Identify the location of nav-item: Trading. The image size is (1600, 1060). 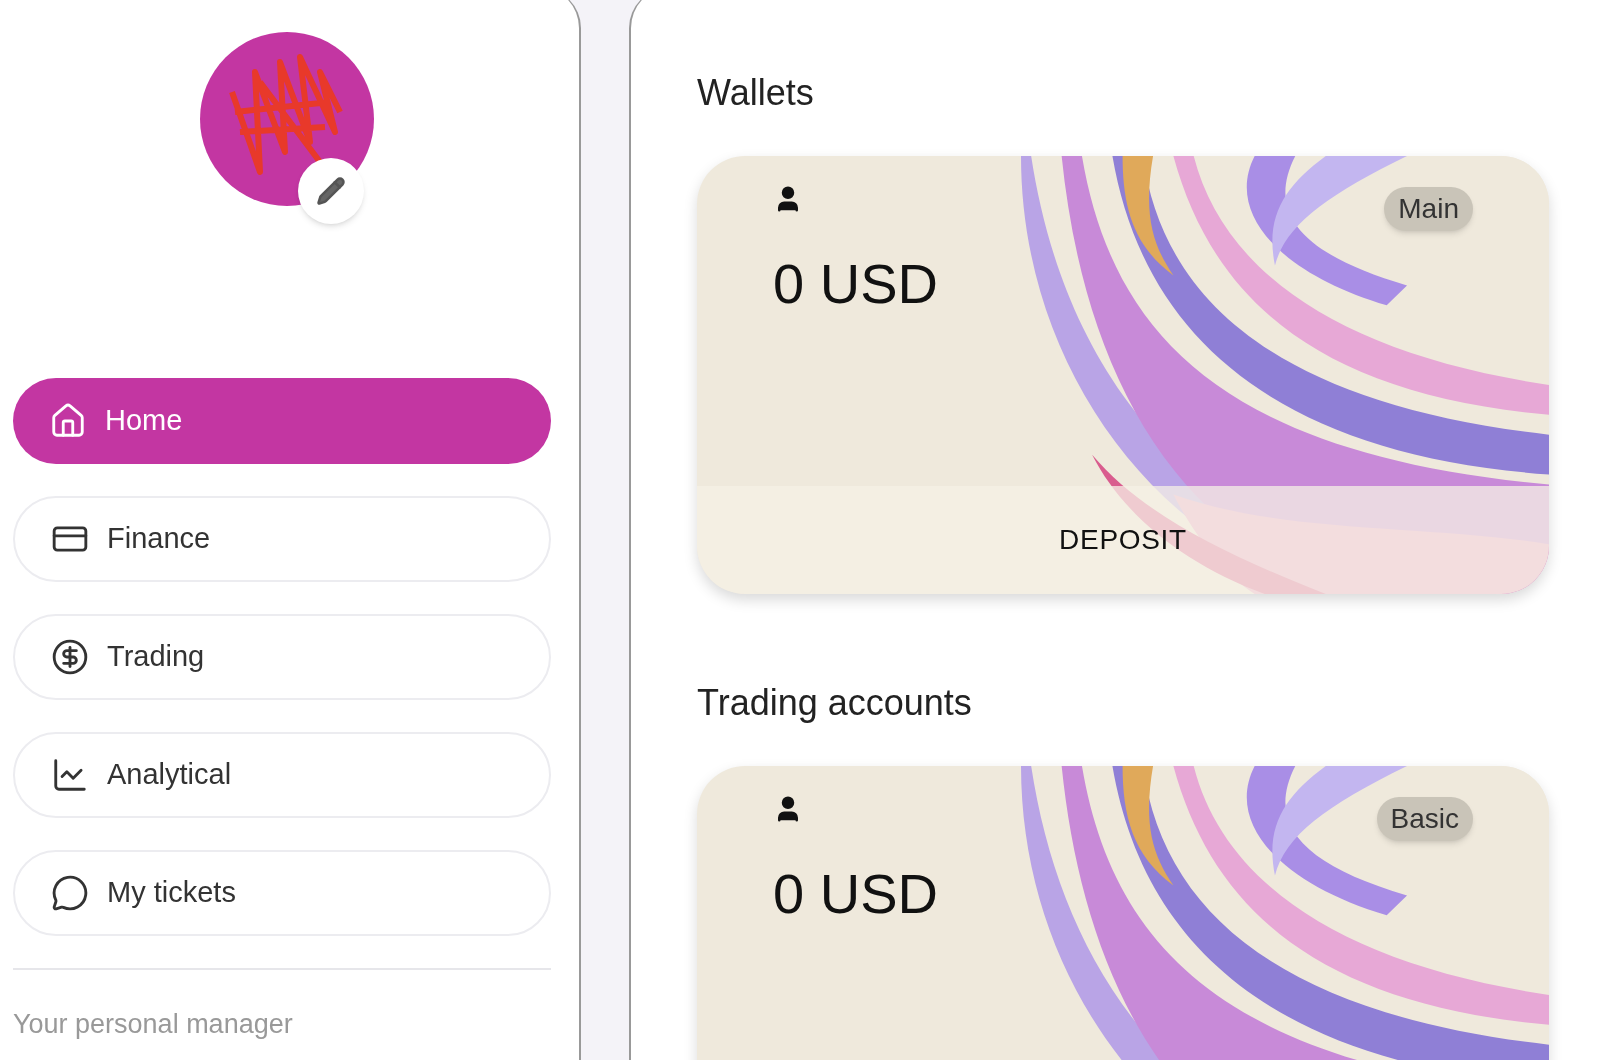
(282, 657).